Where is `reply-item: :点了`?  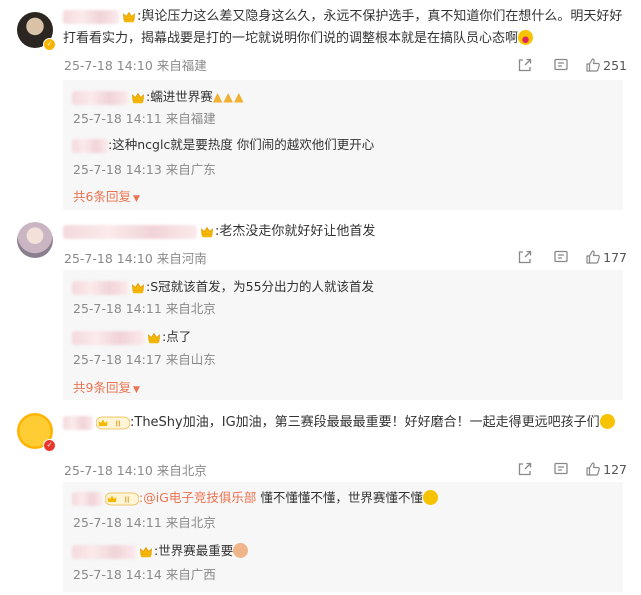
reply-item: :点了 is located at coordinates (131, 335).